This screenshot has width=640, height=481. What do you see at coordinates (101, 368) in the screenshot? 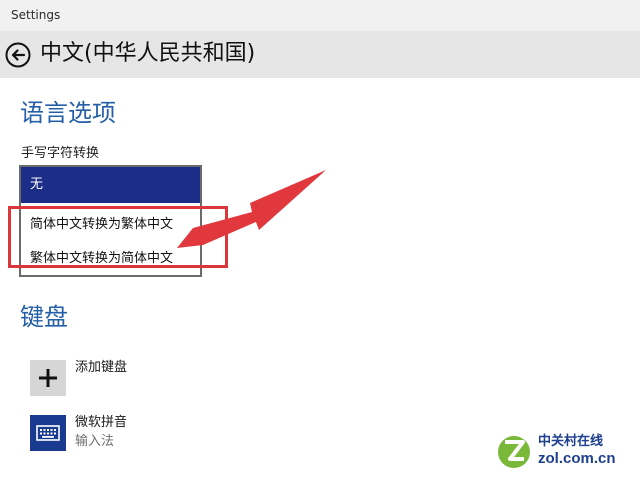
I see `add-keyboard-label: 添加键盘` at bounding box center [101, 368].